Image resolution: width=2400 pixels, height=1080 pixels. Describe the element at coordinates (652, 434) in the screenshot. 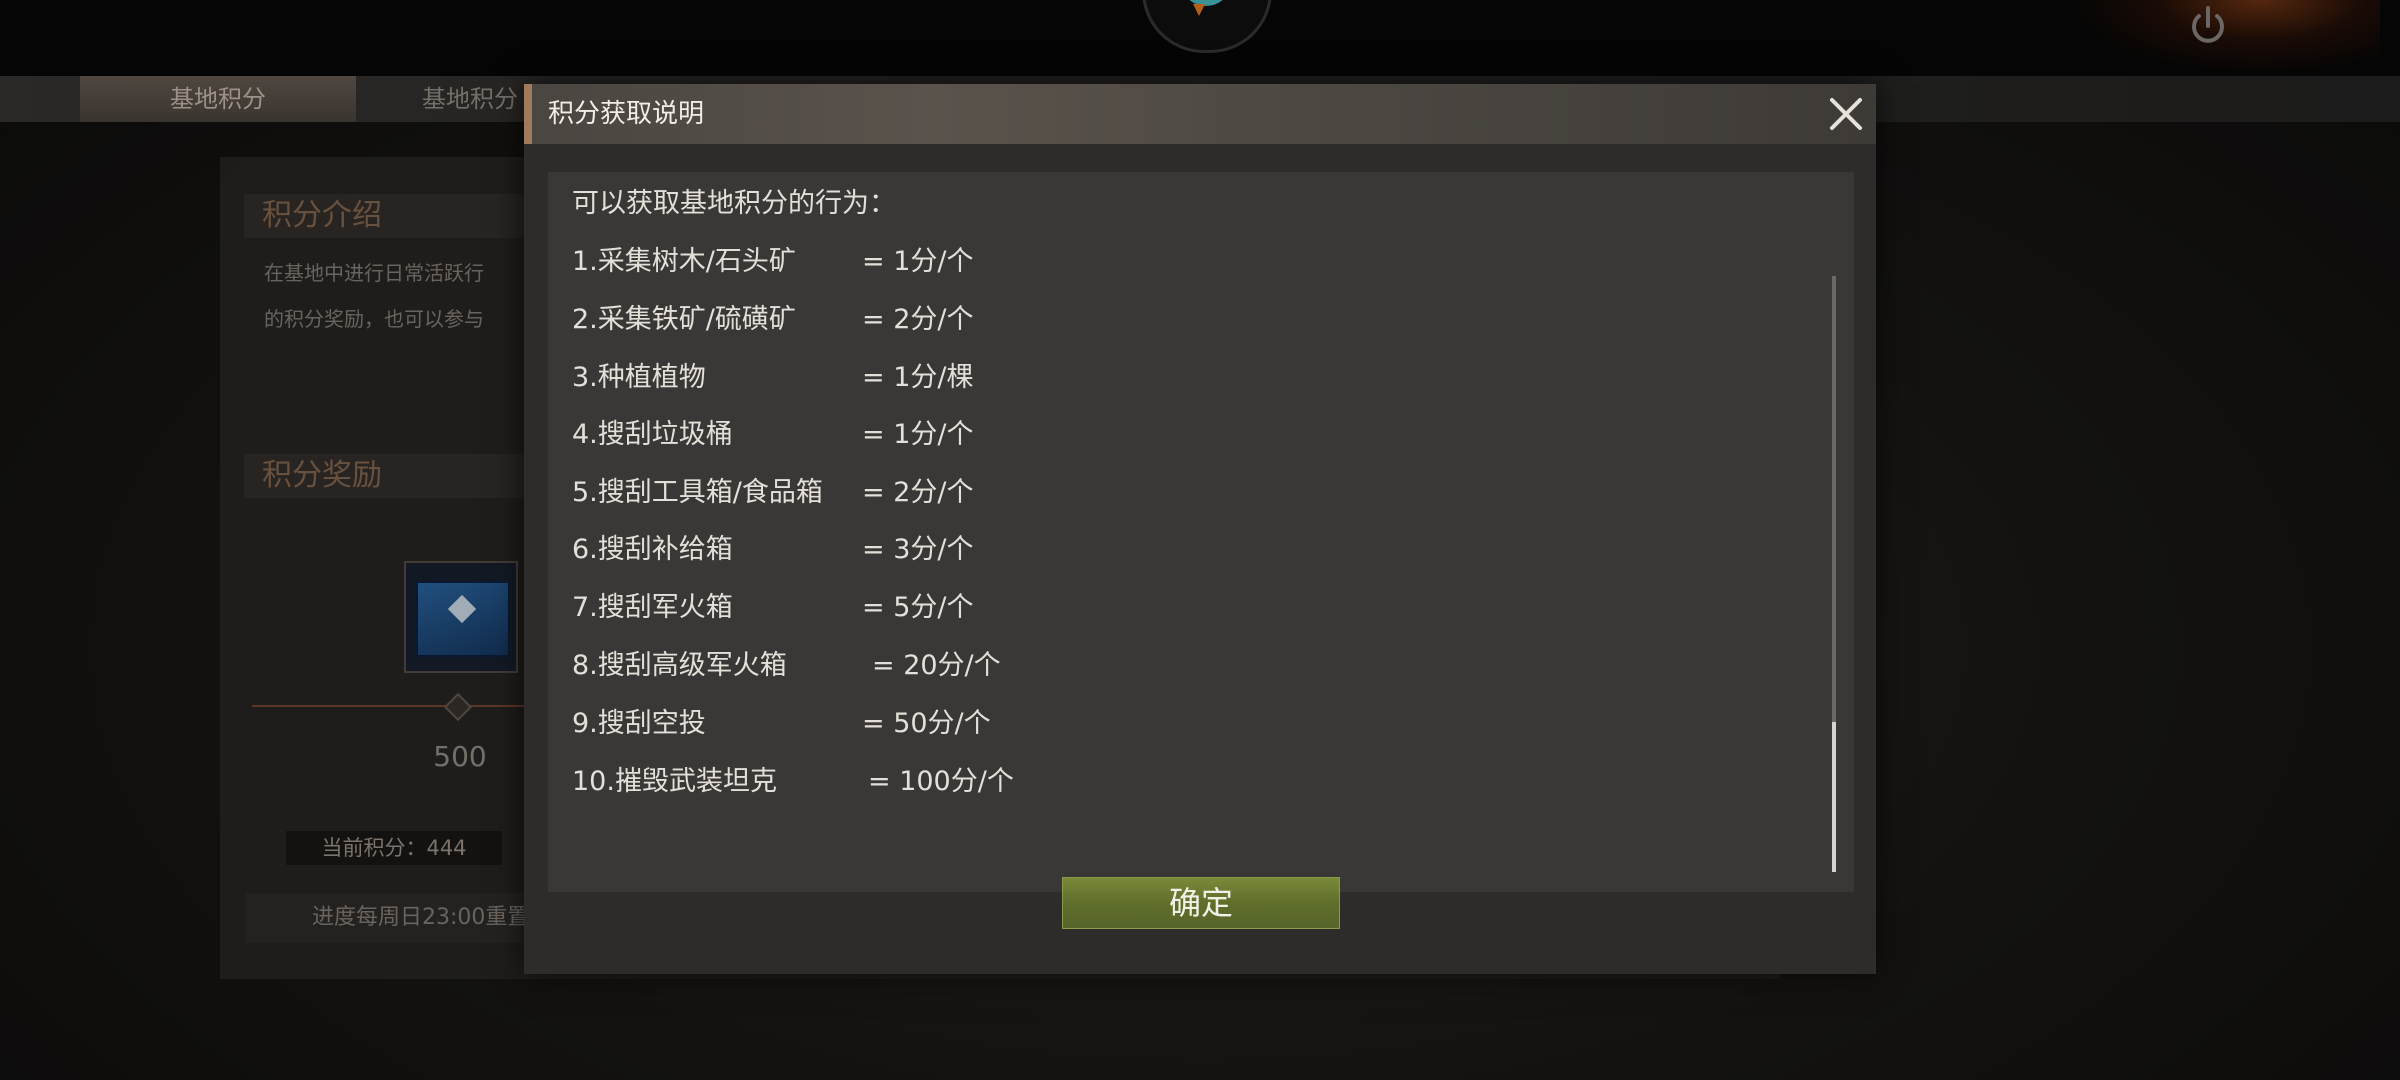

I see `item-label: 4.搜刮垃圾桶` at that location.